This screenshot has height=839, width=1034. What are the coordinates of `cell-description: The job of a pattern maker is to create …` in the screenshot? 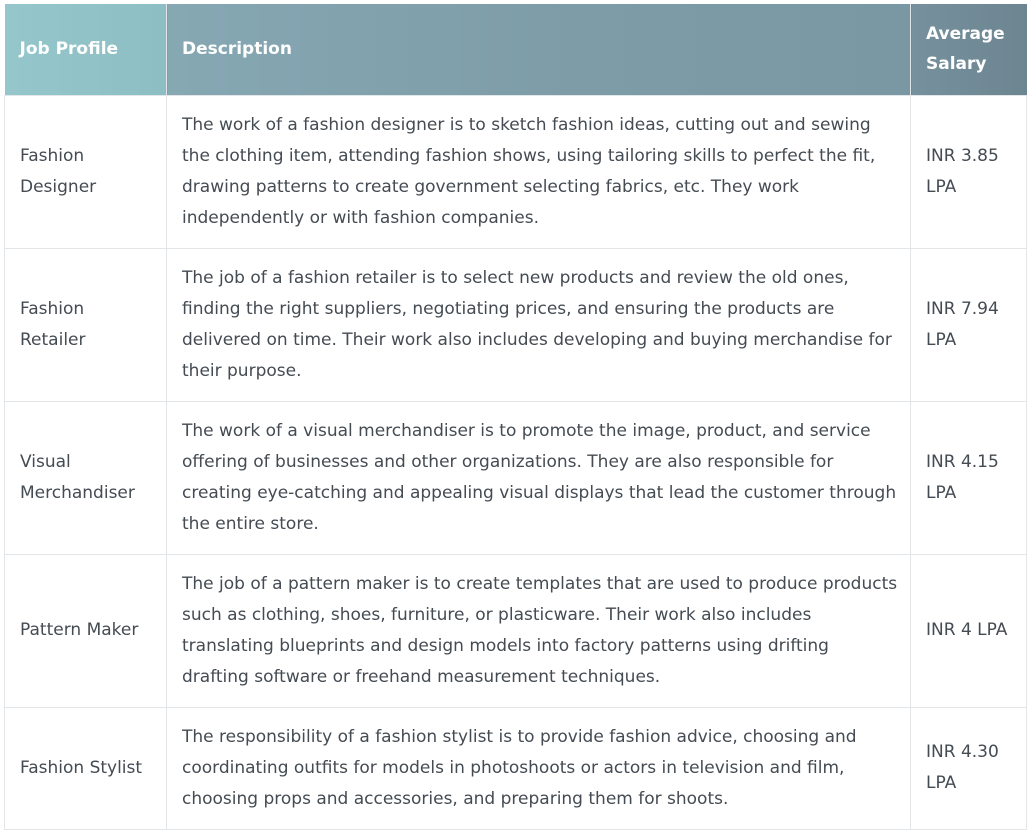 It's located at (538, 630).